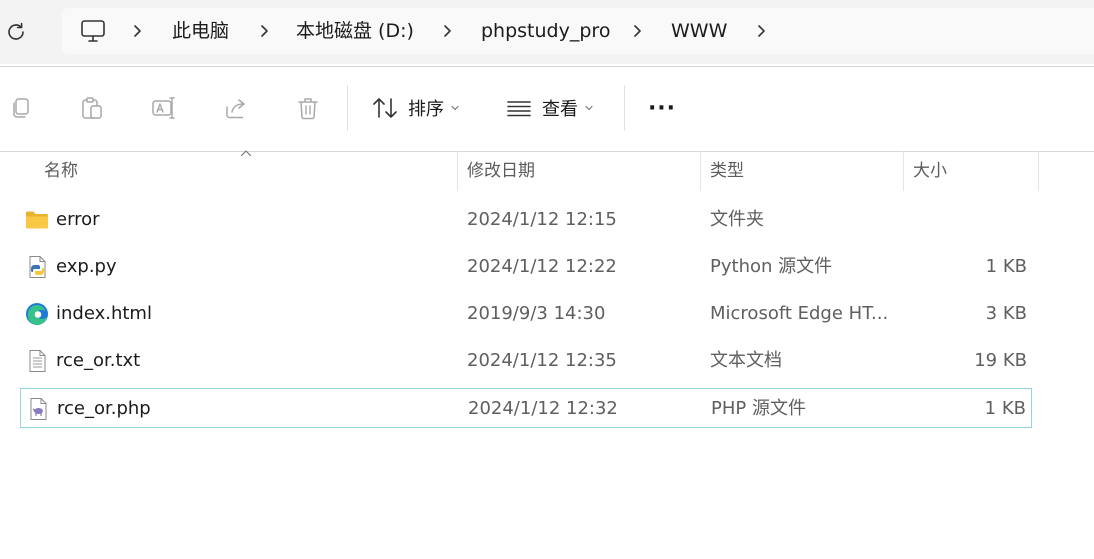 This screenshot has width=1094, height=559. I want to click on file-date: 2024/1/12 12:35, so click(542, 360).